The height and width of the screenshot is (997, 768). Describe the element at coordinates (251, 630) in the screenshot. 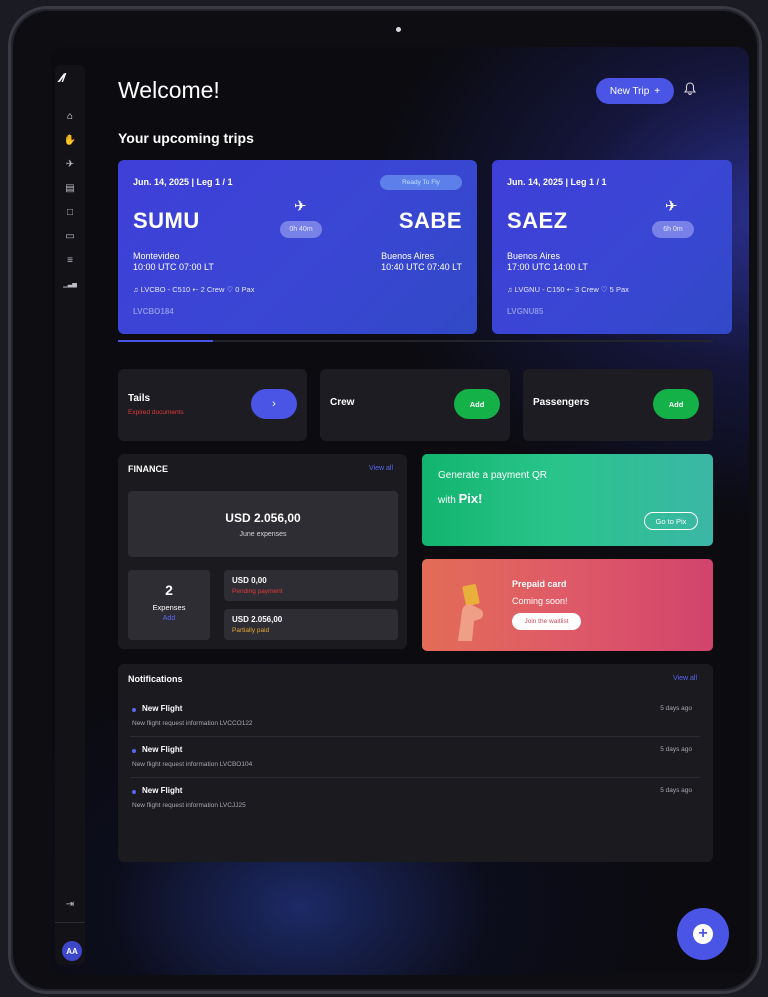

I see `partial-status: Partially paid` at that location.